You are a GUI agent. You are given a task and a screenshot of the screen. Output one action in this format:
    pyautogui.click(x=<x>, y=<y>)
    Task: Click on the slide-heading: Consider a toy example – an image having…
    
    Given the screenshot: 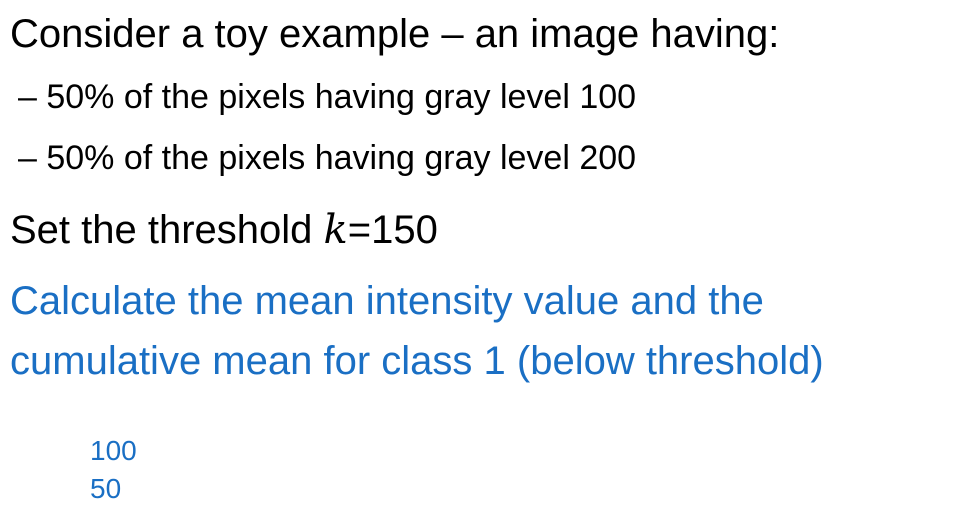 What is the action you would take?
    pyautogui.click(x=395, y=34)
    